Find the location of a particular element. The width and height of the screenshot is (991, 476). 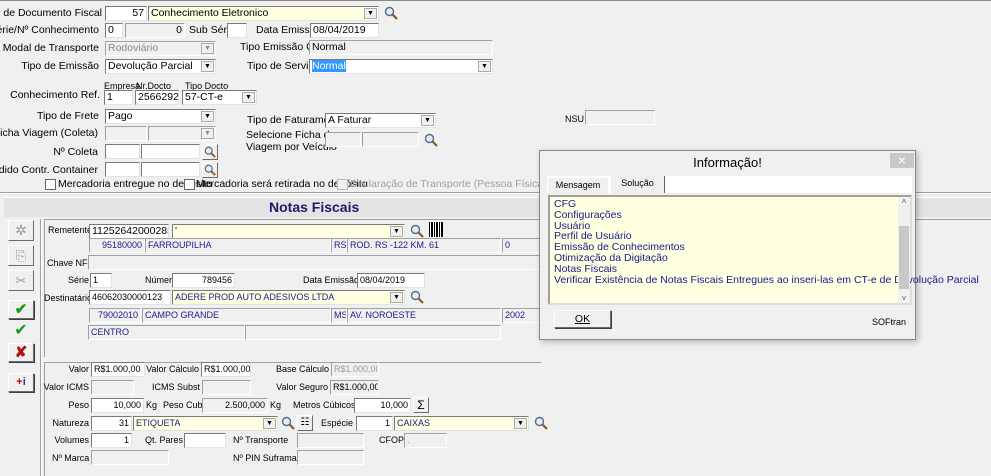

tree-icon: ☷ is located at coordinates (305, 422).